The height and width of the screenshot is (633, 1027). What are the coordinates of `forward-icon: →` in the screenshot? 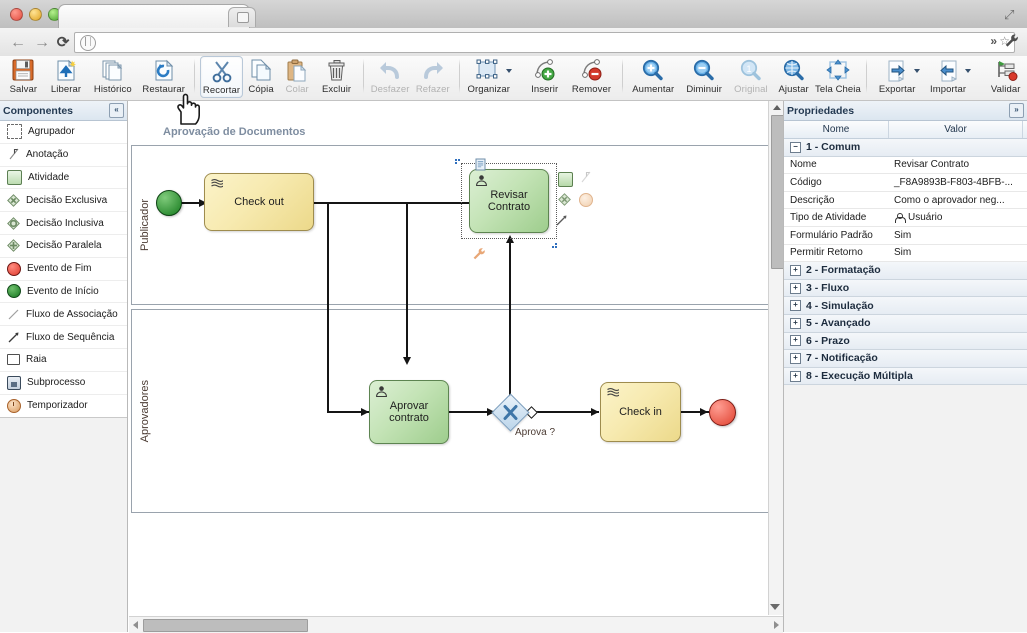 It's located at (42, 43).